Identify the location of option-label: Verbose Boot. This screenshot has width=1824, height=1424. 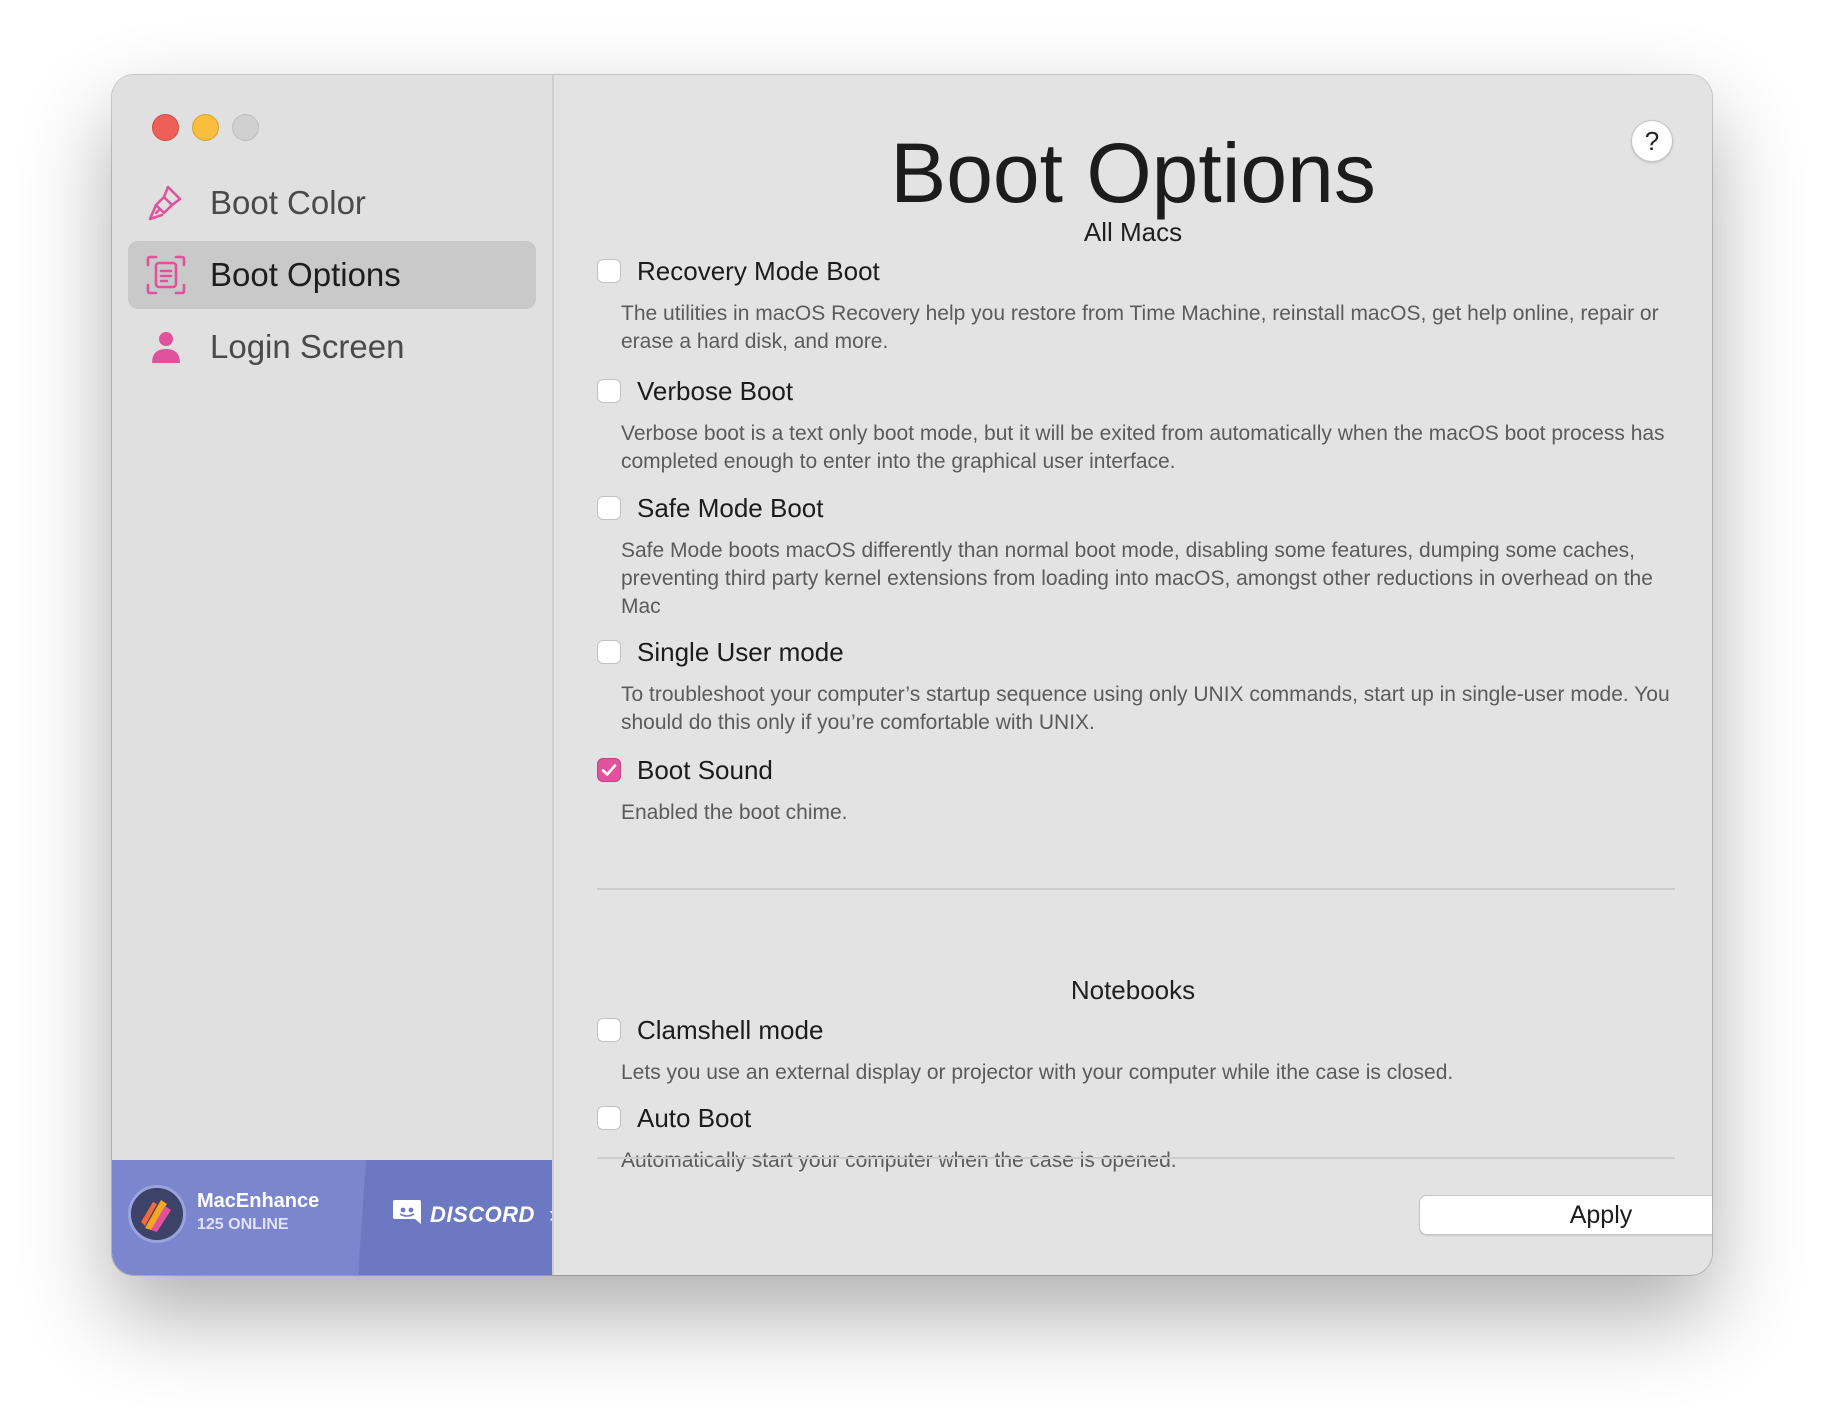
(715, 390).